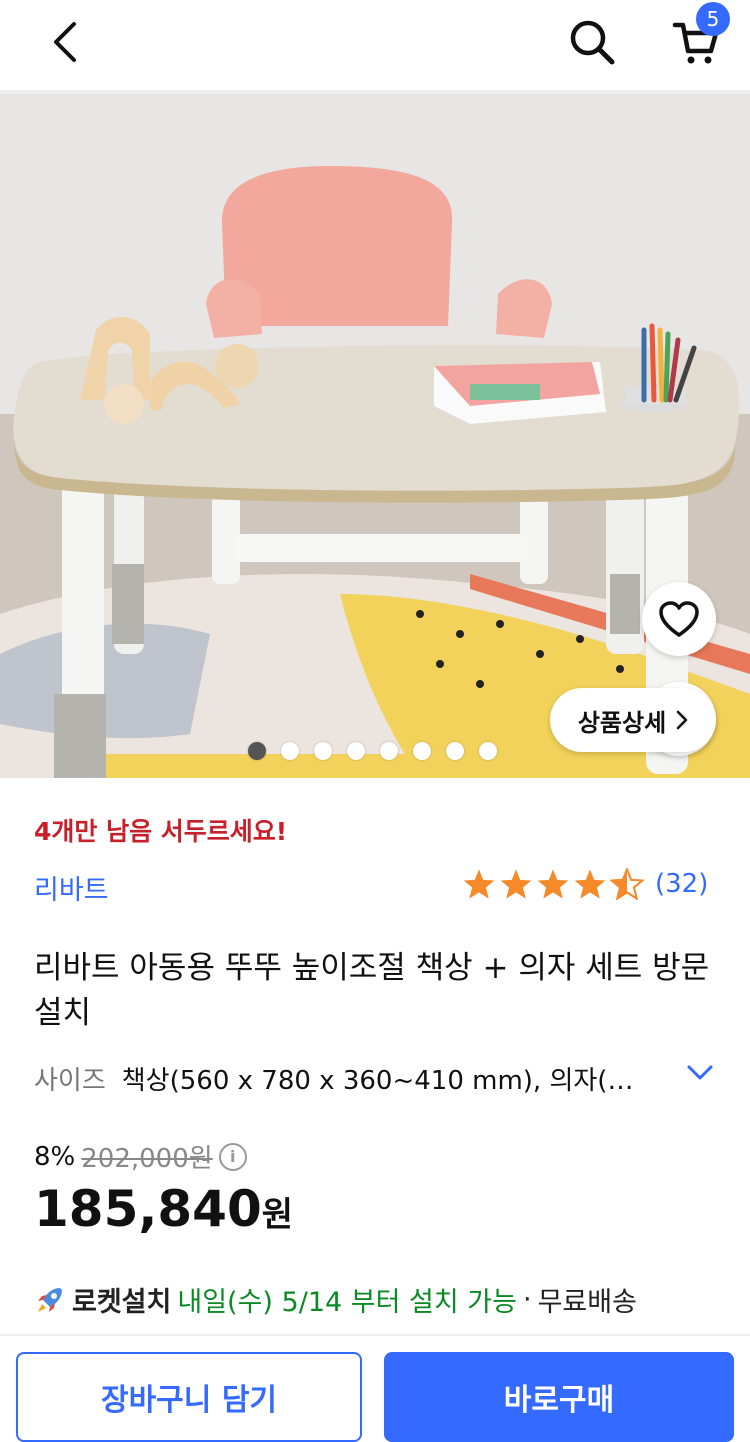  Describe the element at coordinates (681, 884) in the screenshot. I see `review-count: (32)` at that location.